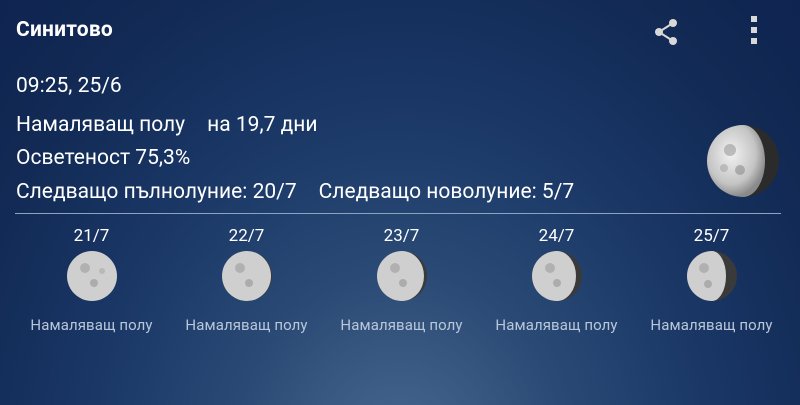 The width and height of the screenshot is (800, 405). I want to click on forecast-day: 23/7 Намаляващ полу, so click(401, 278).